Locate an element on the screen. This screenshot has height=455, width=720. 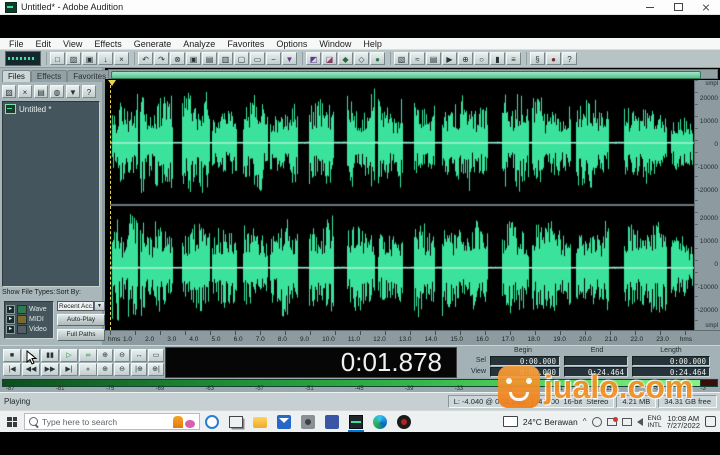
auto-play-button: Auto-Play is located at coordinates (81, 320).